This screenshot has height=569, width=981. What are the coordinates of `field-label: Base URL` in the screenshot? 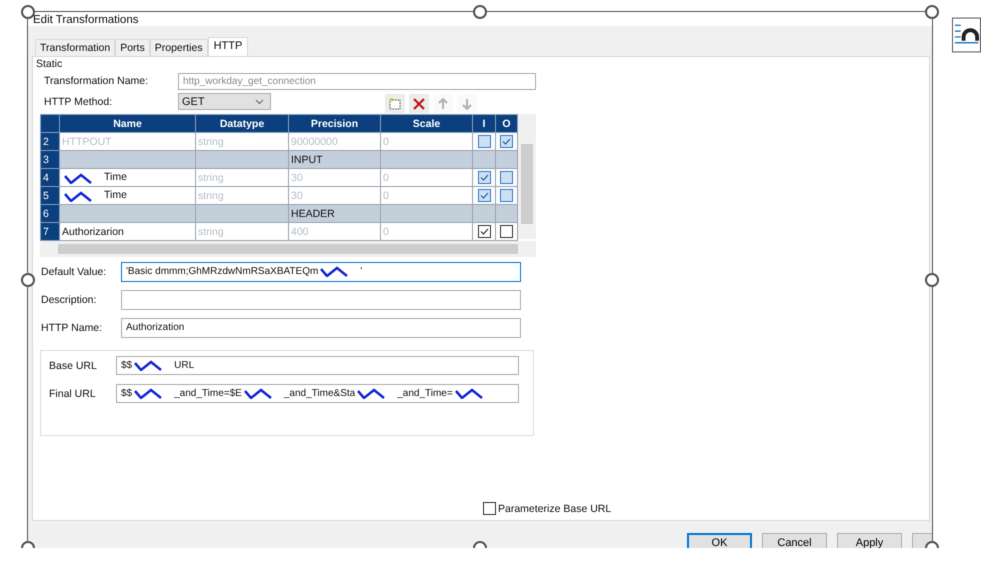 It's located at (73, 366).